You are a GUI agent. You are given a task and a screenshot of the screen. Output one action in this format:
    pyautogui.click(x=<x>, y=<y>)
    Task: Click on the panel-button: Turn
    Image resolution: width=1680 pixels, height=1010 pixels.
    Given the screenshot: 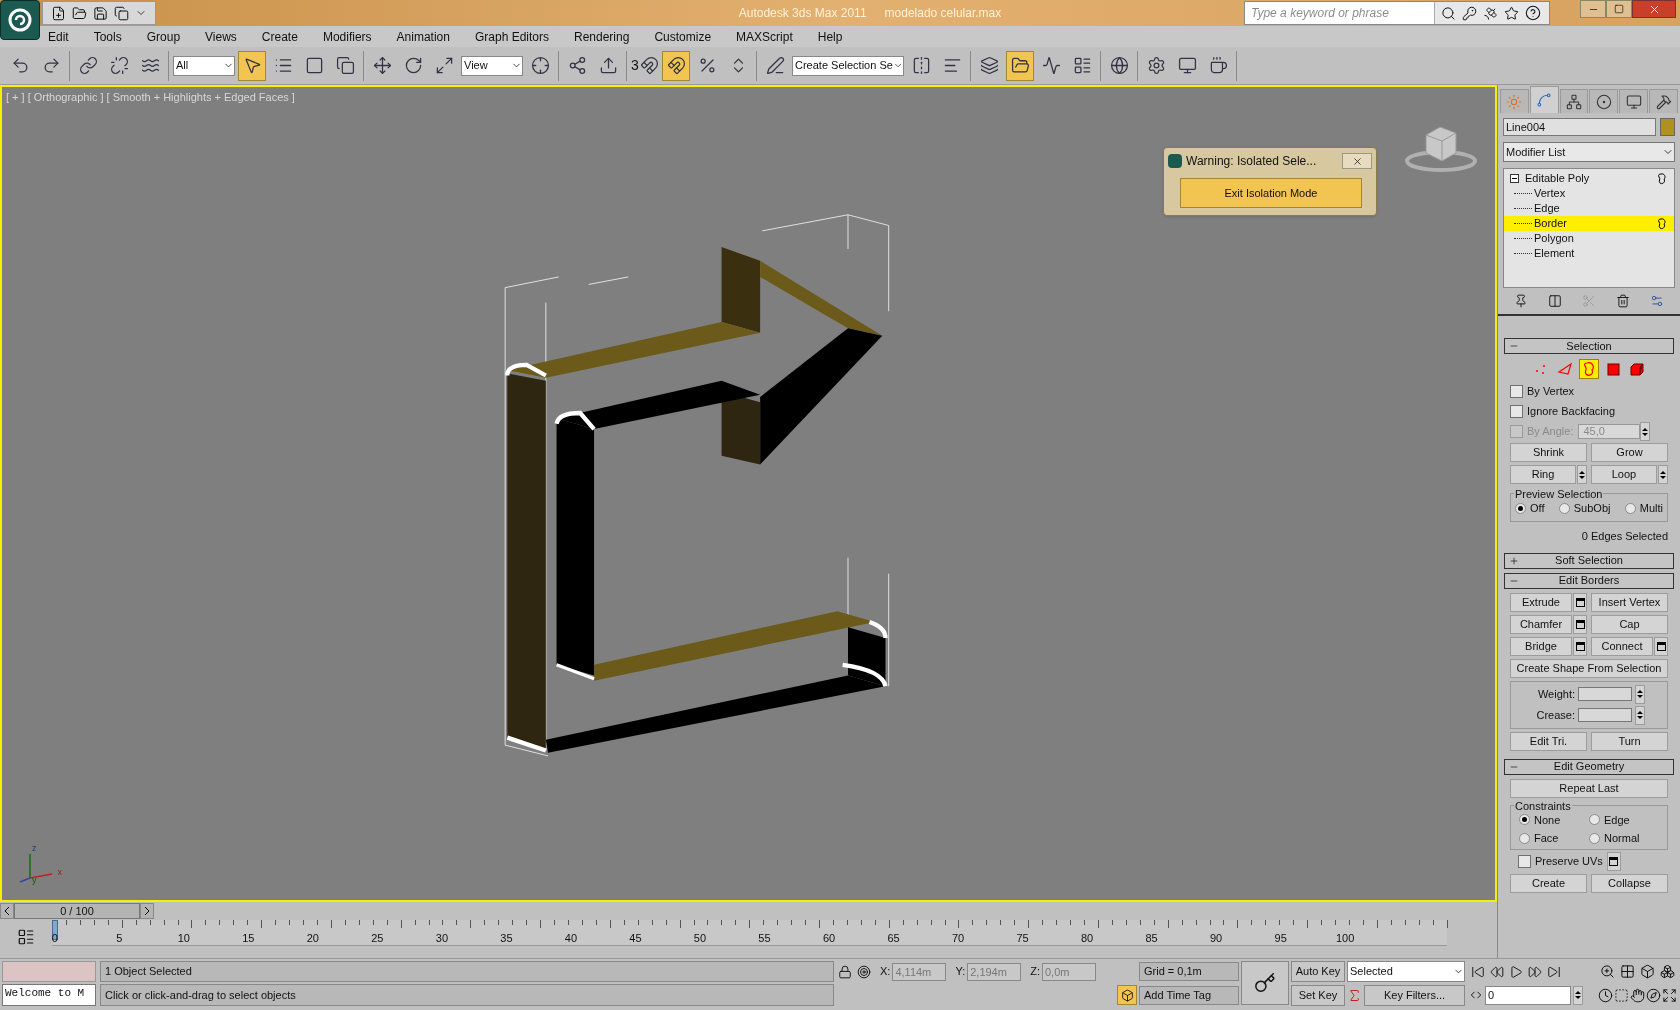 What is the action you would take?
    pyautogui.click(x=1629, y=741)
    